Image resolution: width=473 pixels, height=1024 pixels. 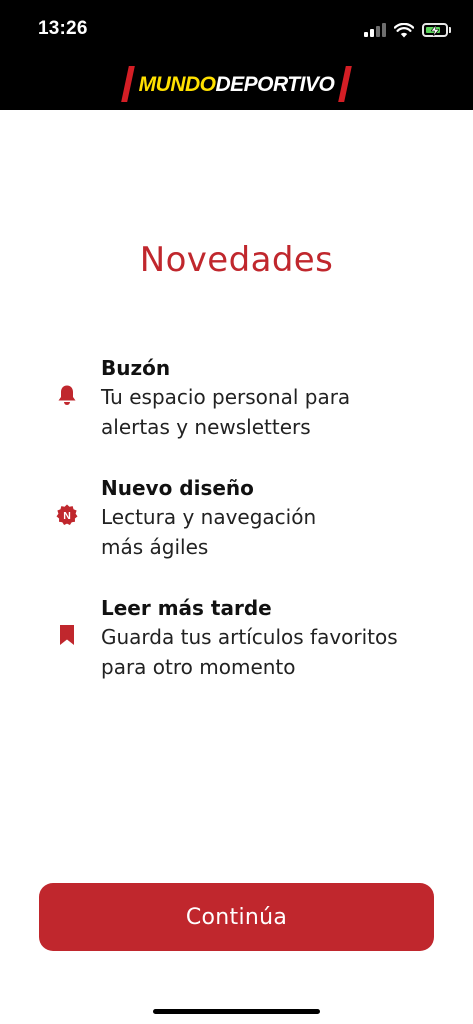 What do you see at coordinates (236, 260) in the screenshot?
I see `page-title: Novedades` at bounding box center [236, 260].